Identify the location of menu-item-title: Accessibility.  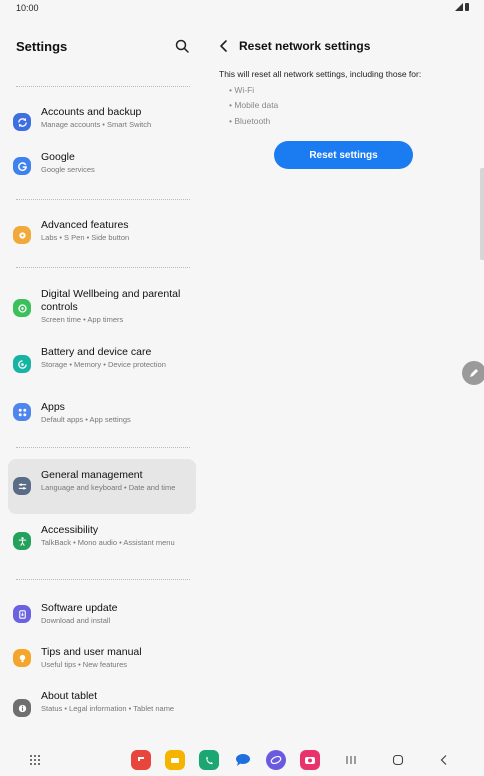
(70, 530).